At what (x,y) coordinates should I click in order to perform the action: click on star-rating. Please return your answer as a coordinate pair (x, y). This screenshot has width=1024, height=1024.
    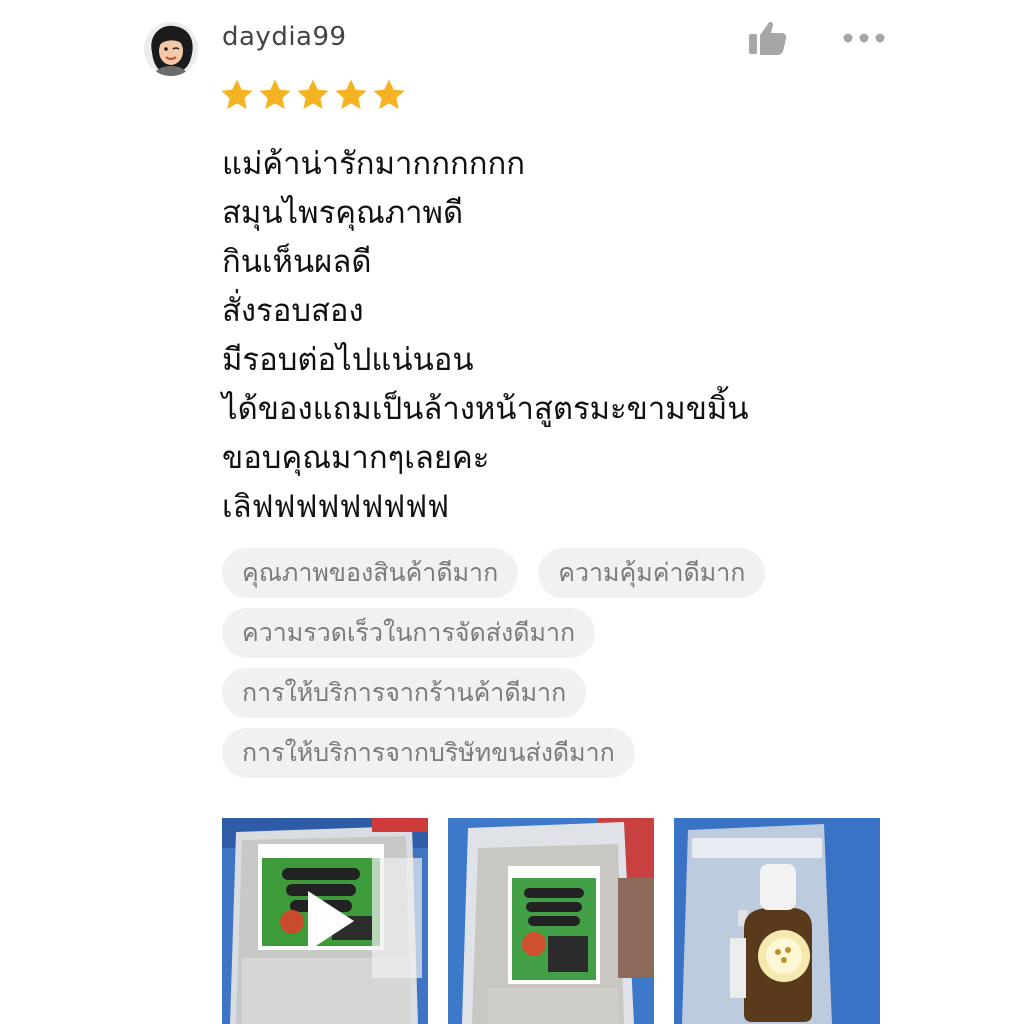
    Looking at the image, I should click on (313, 95).